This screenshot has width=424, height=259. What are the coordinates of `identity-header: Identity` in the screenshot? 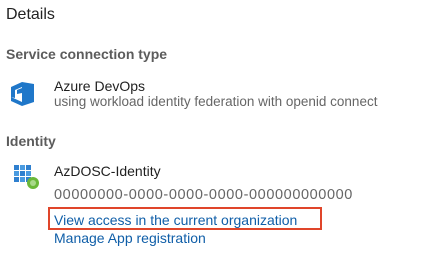 It's located at (31, 141).